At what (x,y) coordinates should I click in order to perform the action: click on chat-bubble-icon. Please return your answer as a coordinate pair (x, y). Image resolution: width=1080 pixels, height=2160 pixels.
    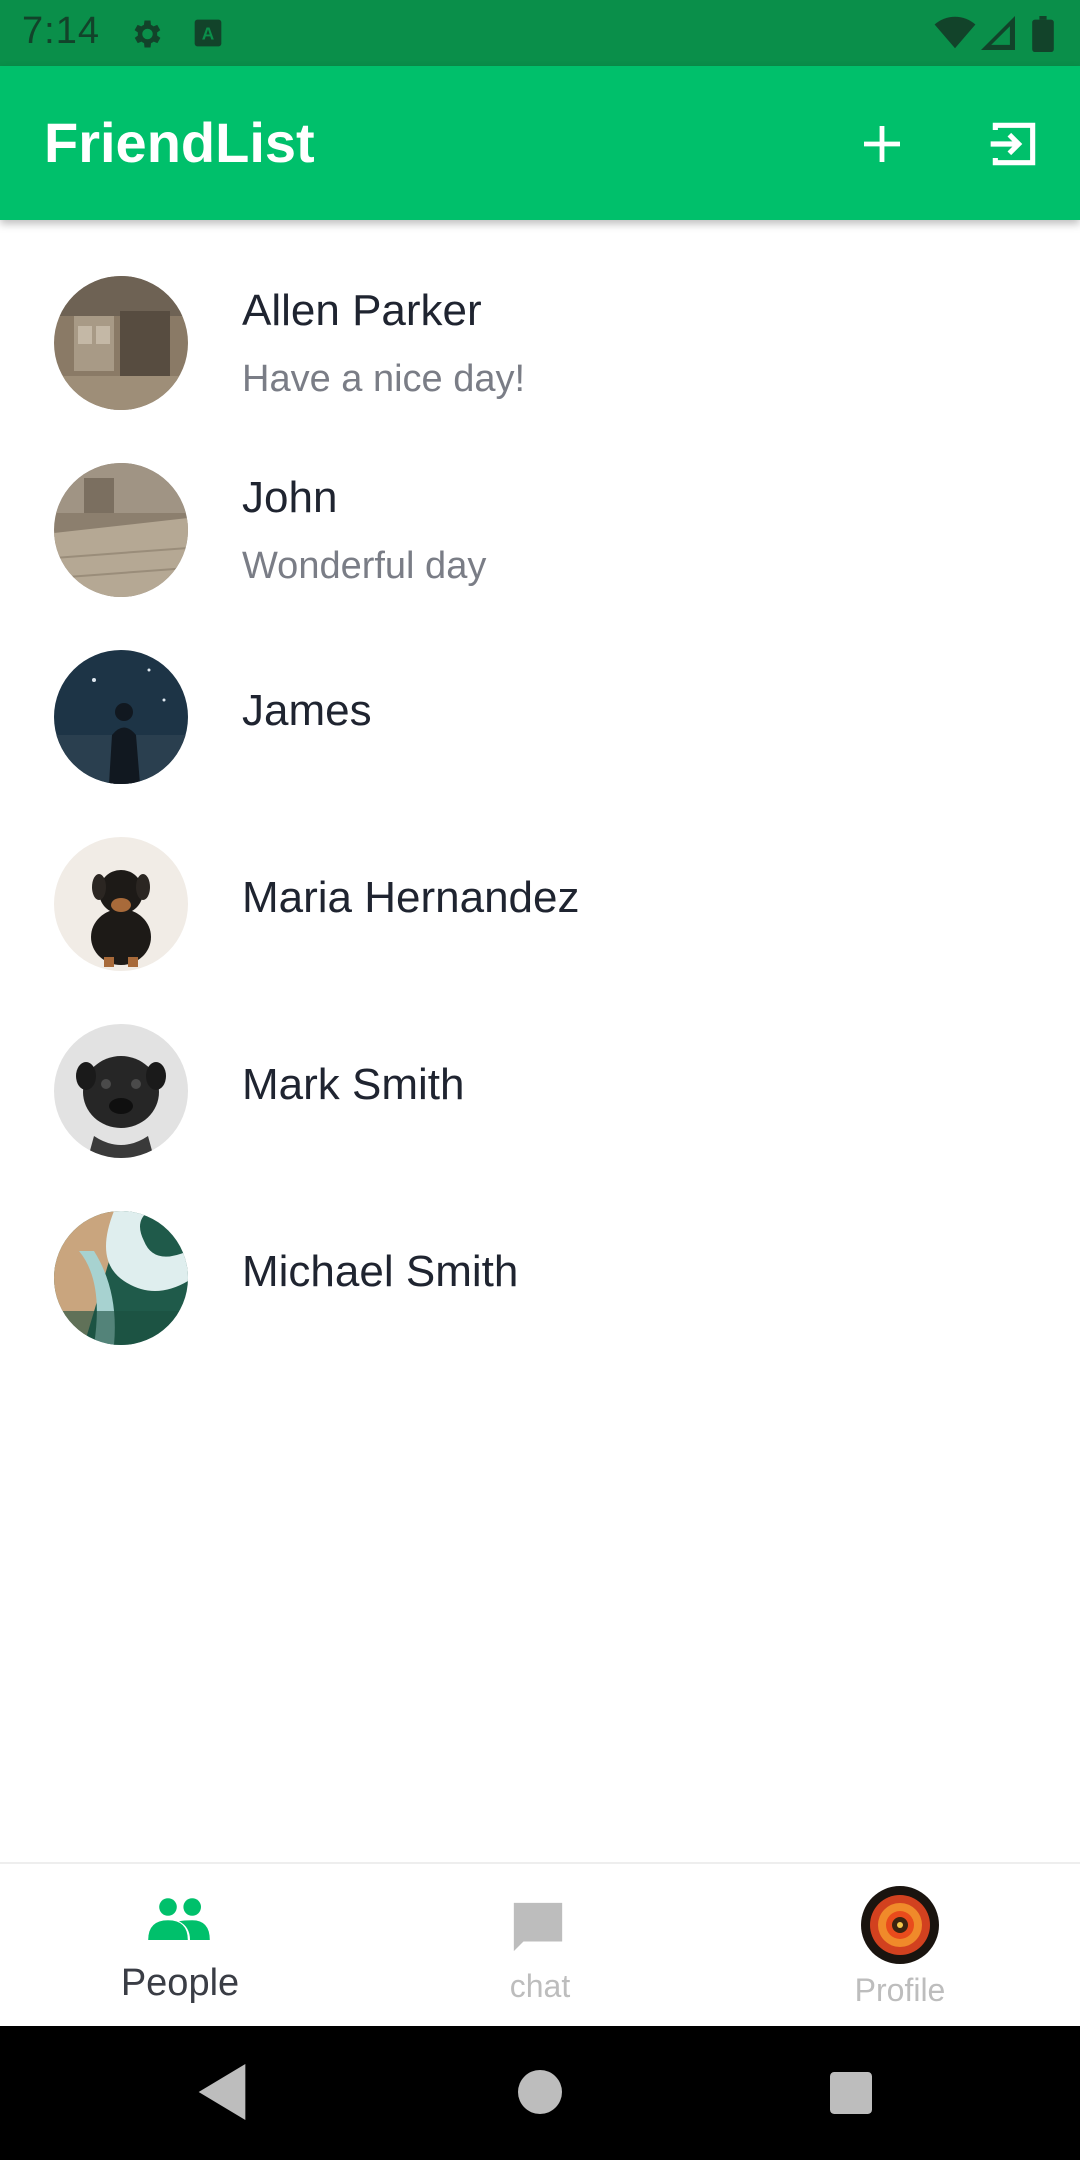
    Looking at the image, I should click on (538, 1929).